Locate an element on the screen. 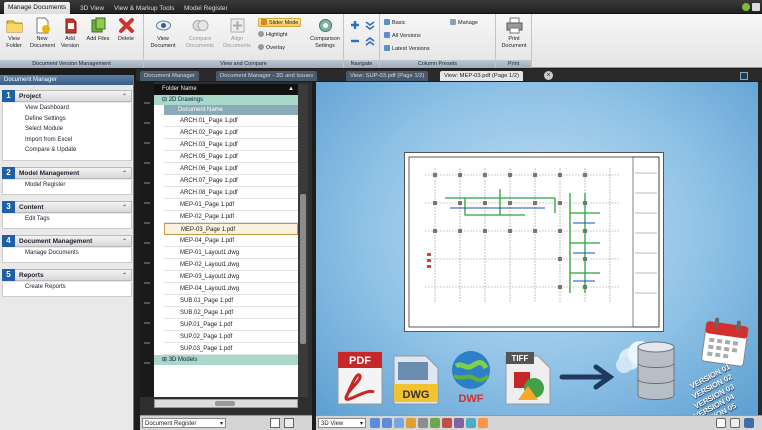 The image size is (762, 430). file-row: SUB.01_Page 1.pdf is located at coordinates (231, 301).